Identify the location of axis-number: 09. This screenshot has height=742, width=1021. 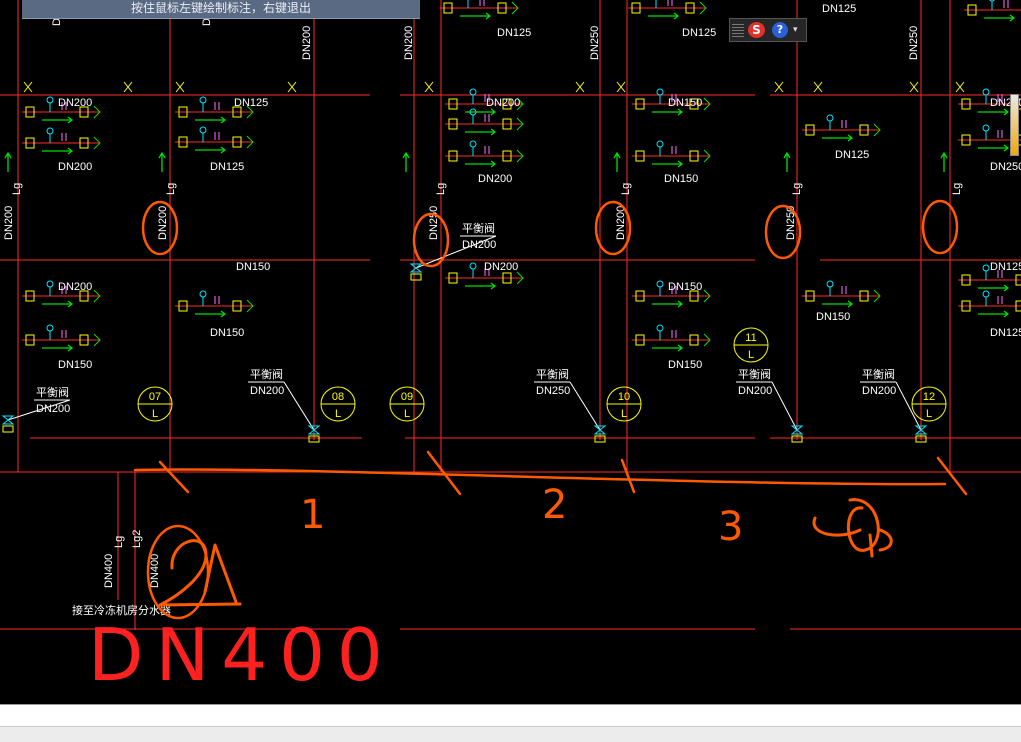
(407, 397).